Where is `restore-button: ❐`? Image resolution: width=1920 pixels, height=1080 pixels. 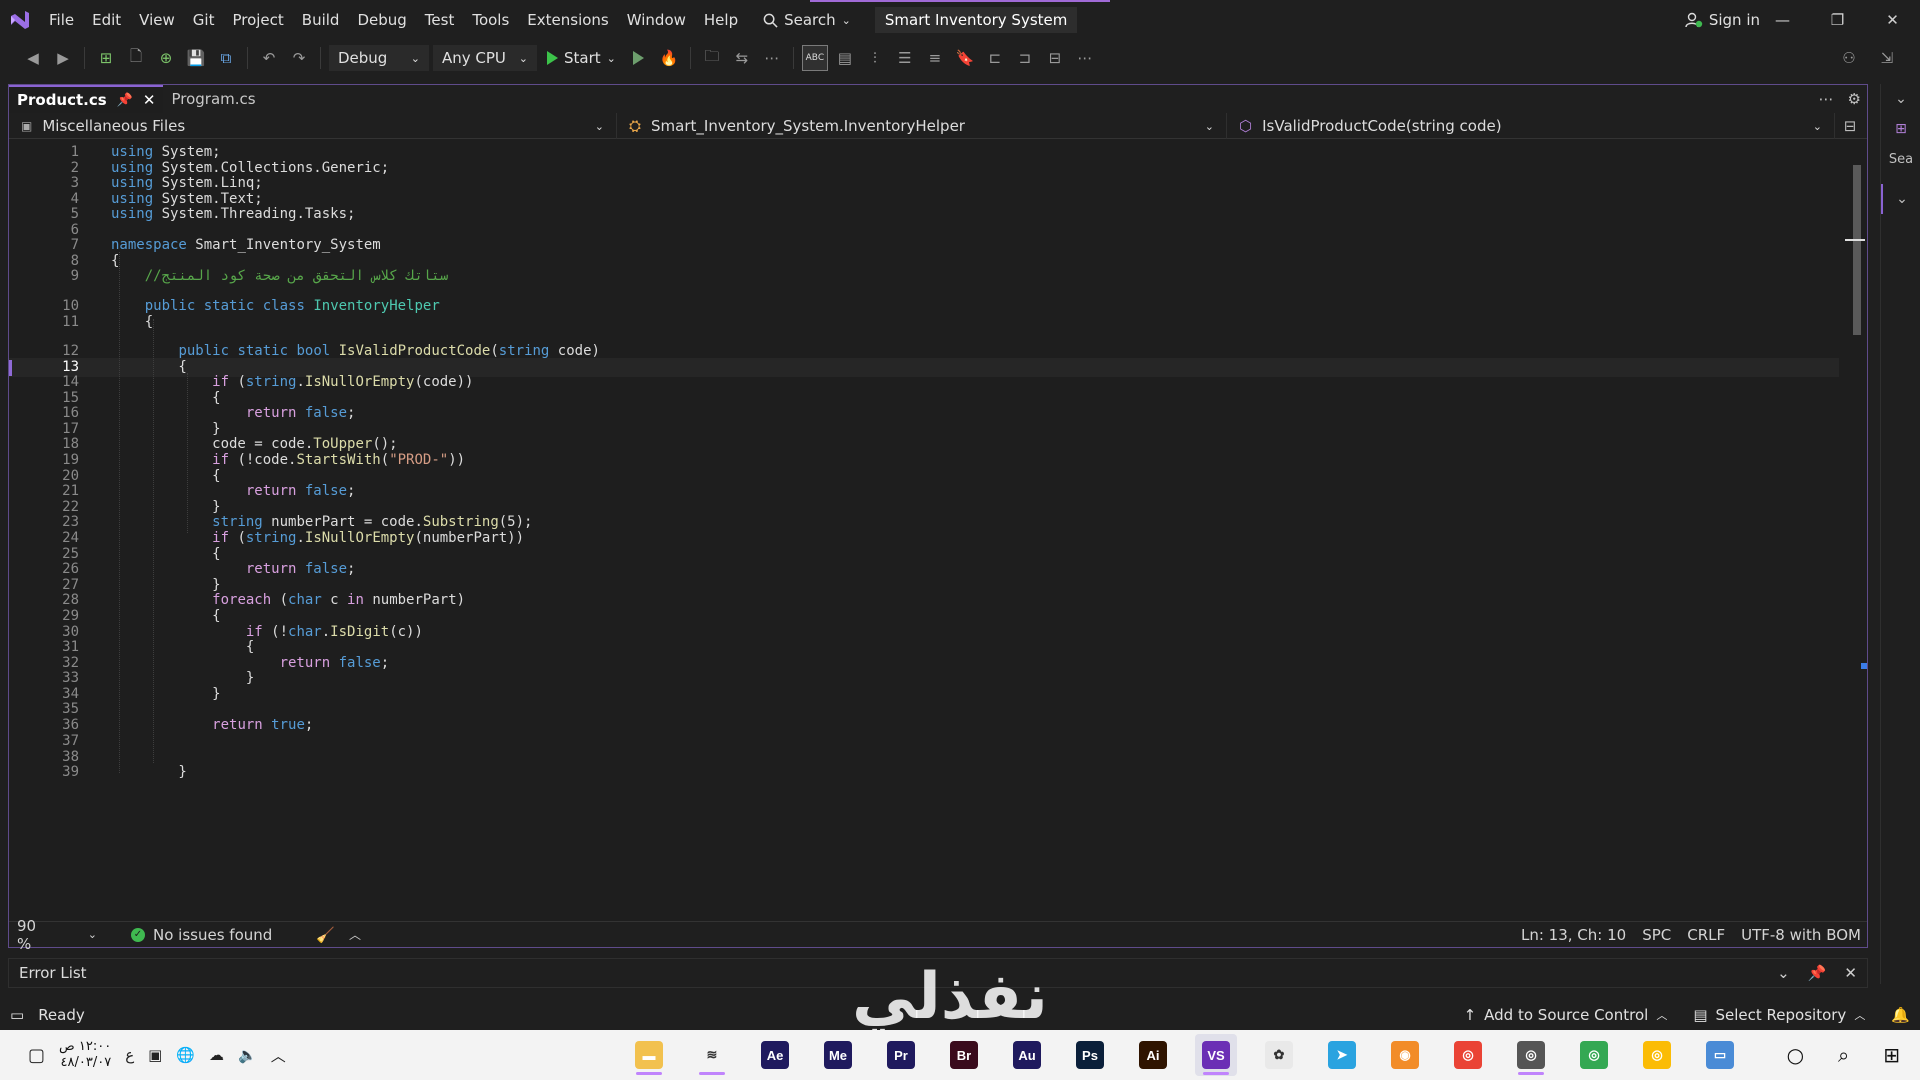
restore-button: ❐ is located at coordinates (1837, 20).